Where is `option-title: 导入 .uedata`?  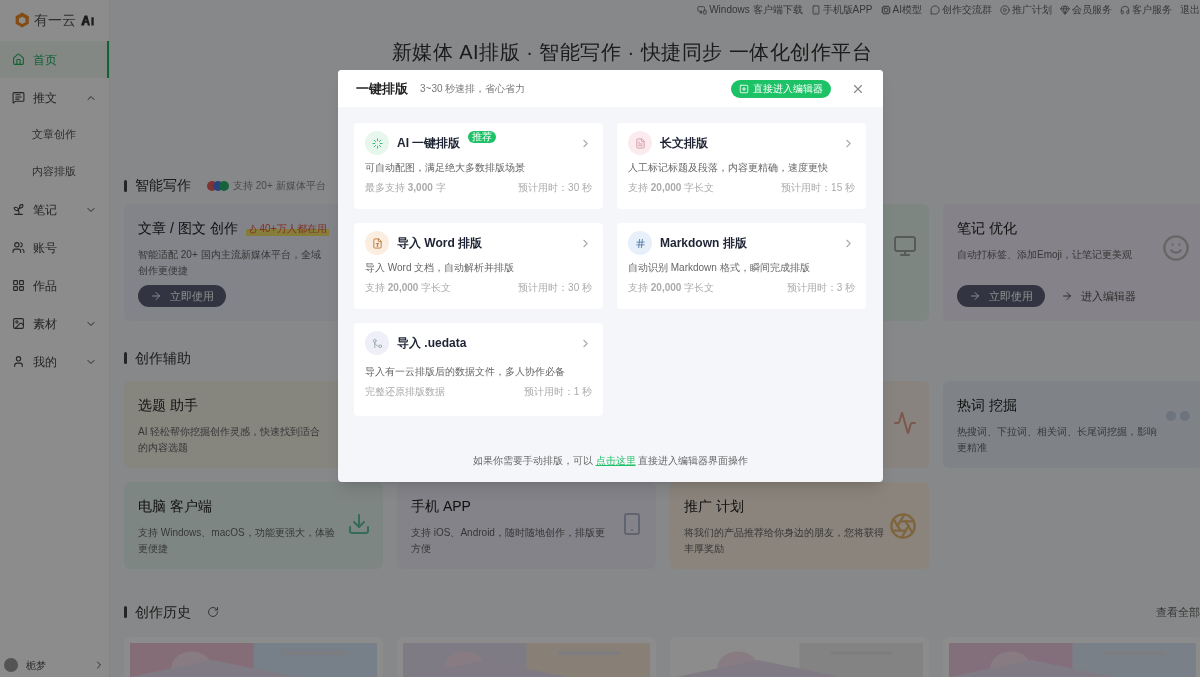
option-title: 导入 .uedata is located at coordinates (432, 343).